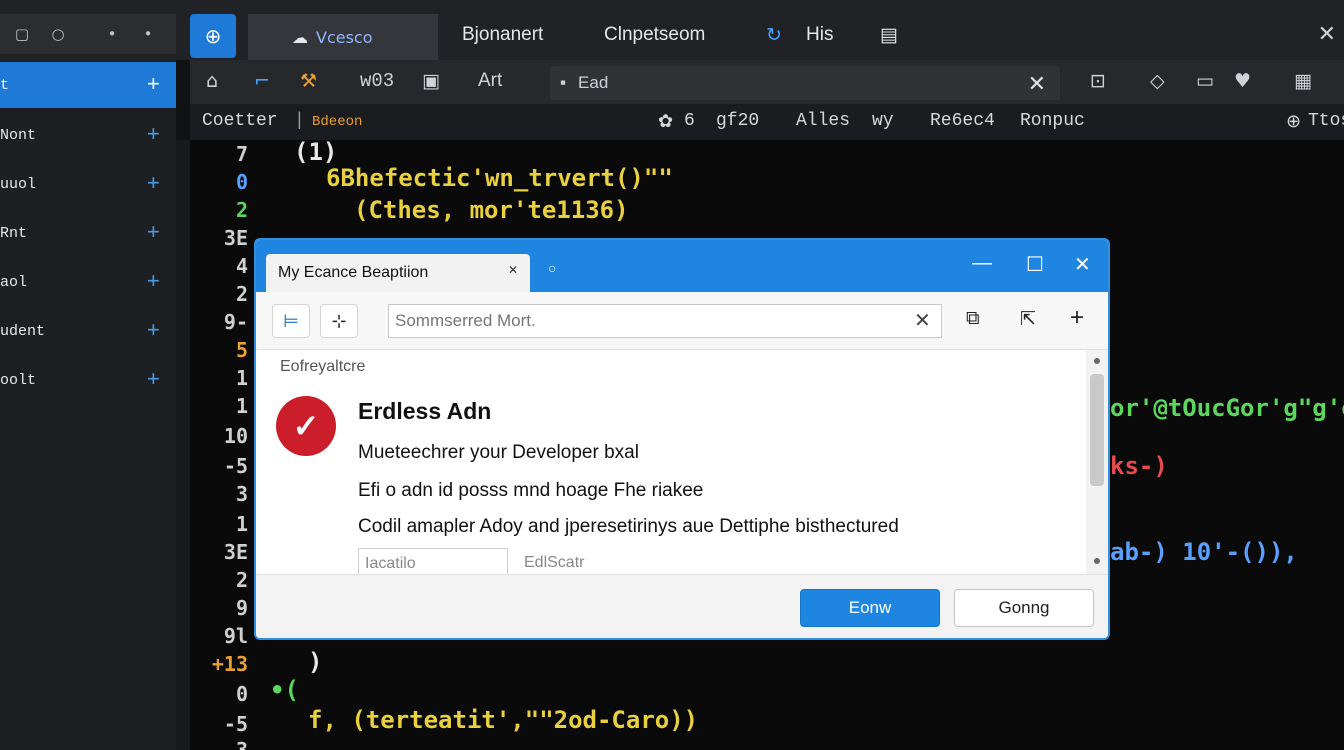  What do you see at coordinates (1227, 408) in the screenshot?
I see `code-line: or'@tOucGor'g"g'ofo` at bounding box center [1227, 408].